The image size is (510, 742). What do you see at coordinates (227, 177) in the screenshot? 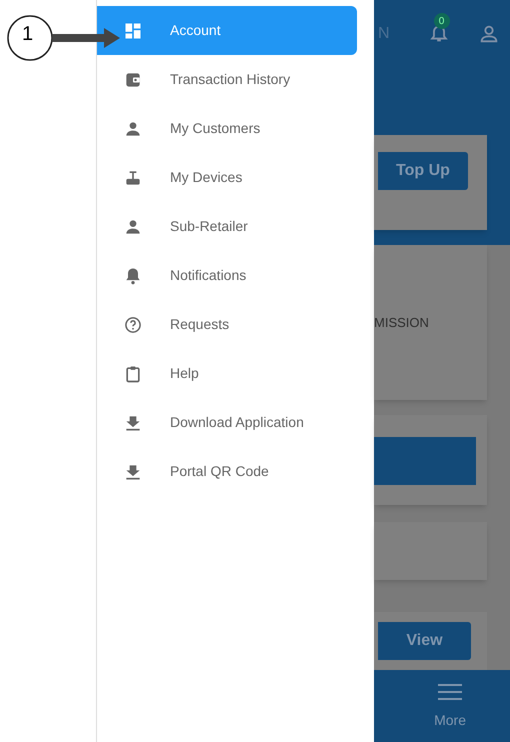
I see `drawer-item: My Devices` at bounding box center [227, 177].